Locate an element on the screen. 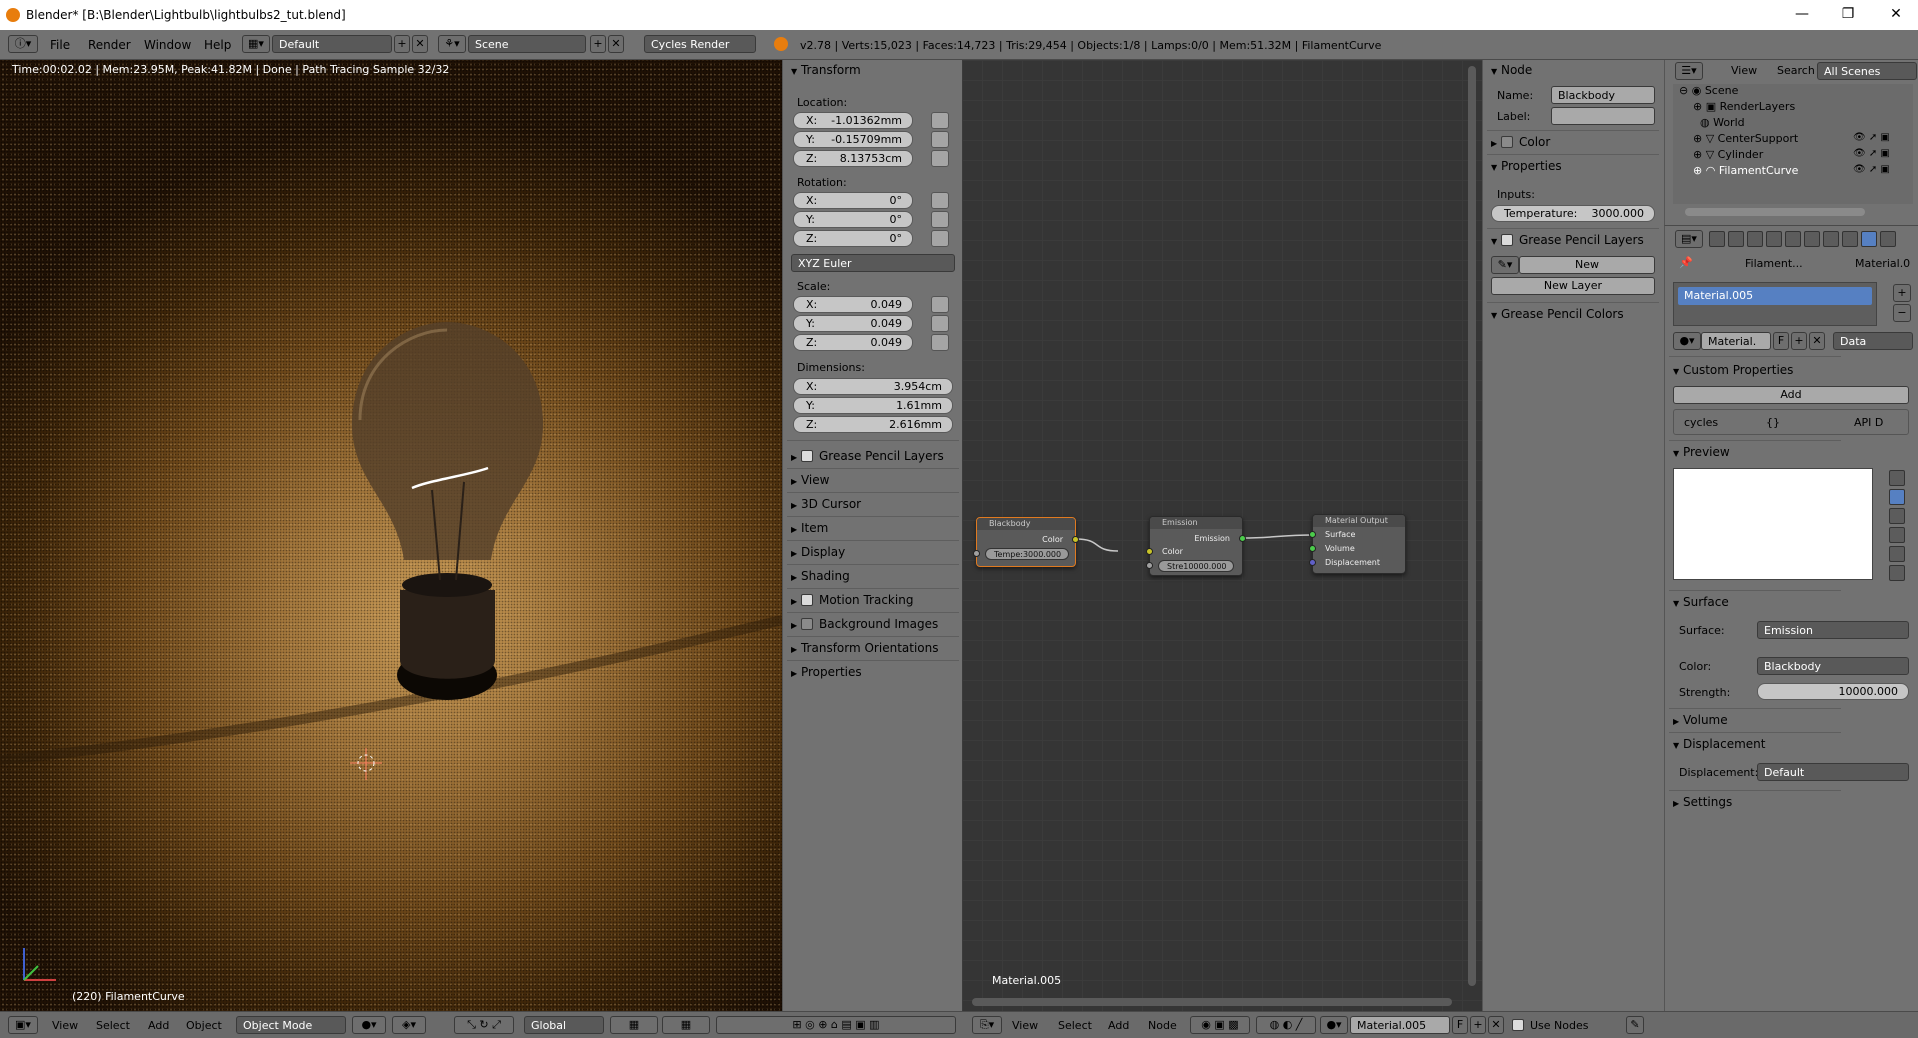 The width and height of the screenshot is (1918, 1038). location-y-field: Y: -0.15709mm is located at coordinates (853, 139).